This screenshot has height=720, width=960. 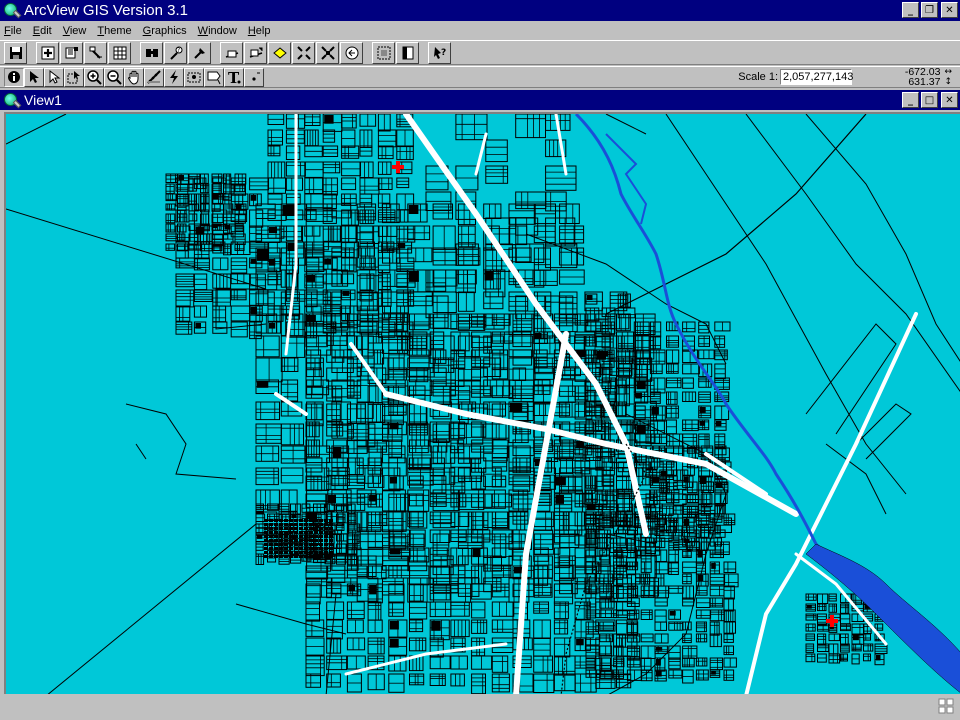 I want to click on menu-graphics: Graphics, so click(x=165, y=31).